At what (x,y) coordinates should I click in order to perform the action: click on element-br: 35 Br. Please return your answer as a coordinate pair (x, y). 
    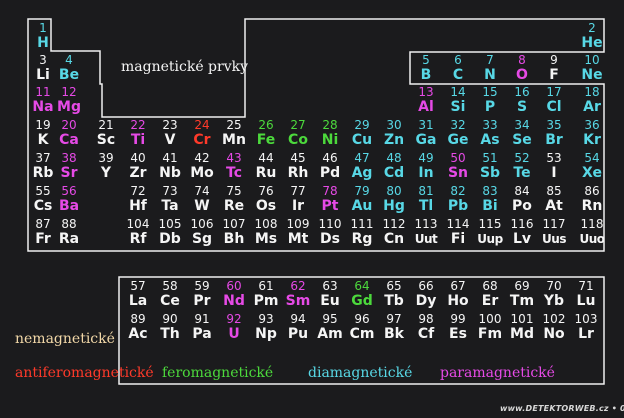
    Looking at the image, I should click on (554, 133).